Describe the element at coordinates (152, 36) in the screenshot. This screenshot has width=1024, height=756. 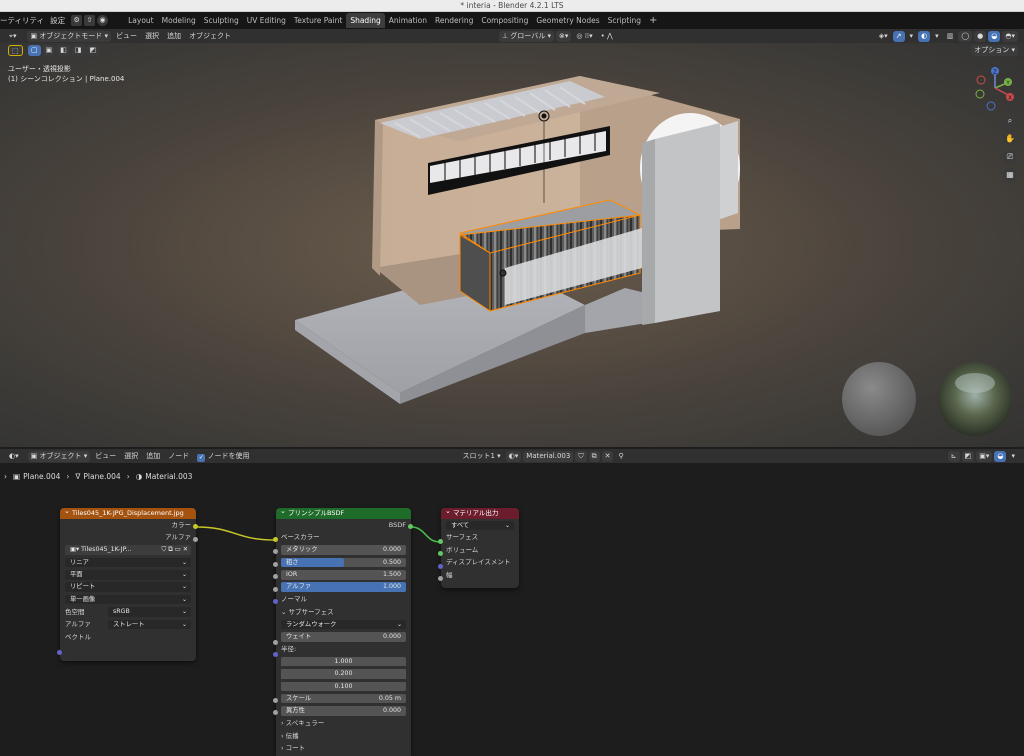
I see `menu-select: 選択` at that location.